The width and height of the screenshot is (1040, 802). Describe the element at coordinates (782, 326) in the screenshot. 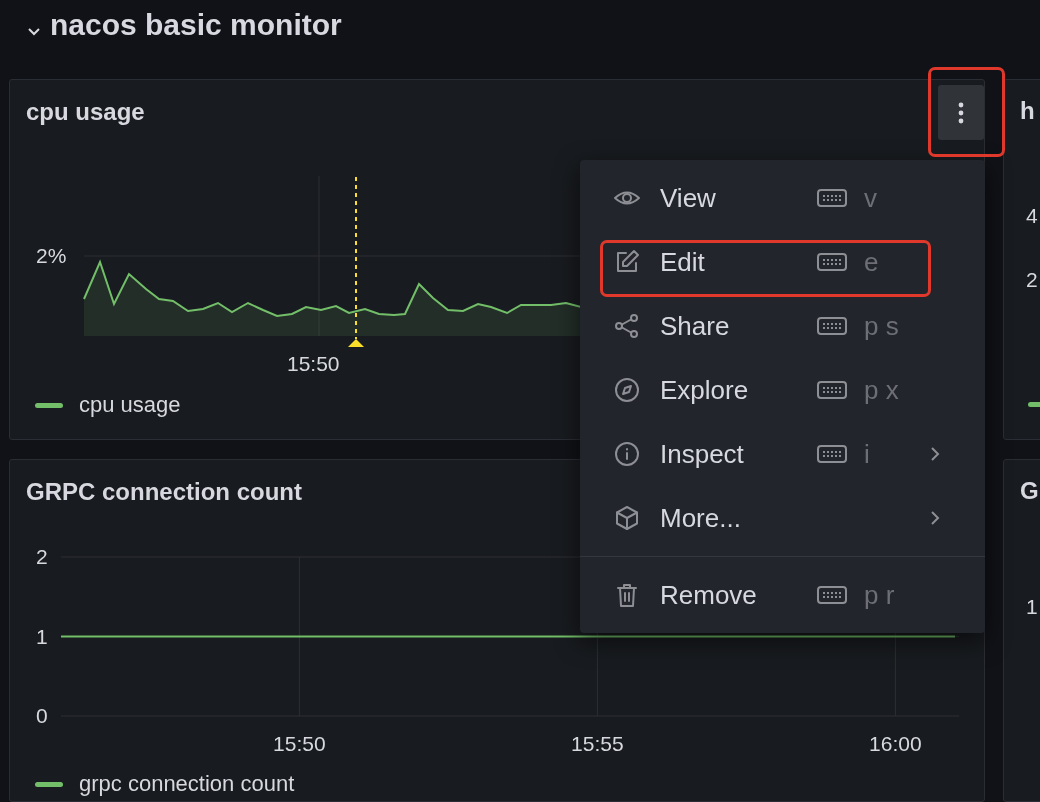

I see `menu-item: Share p s` at that location.